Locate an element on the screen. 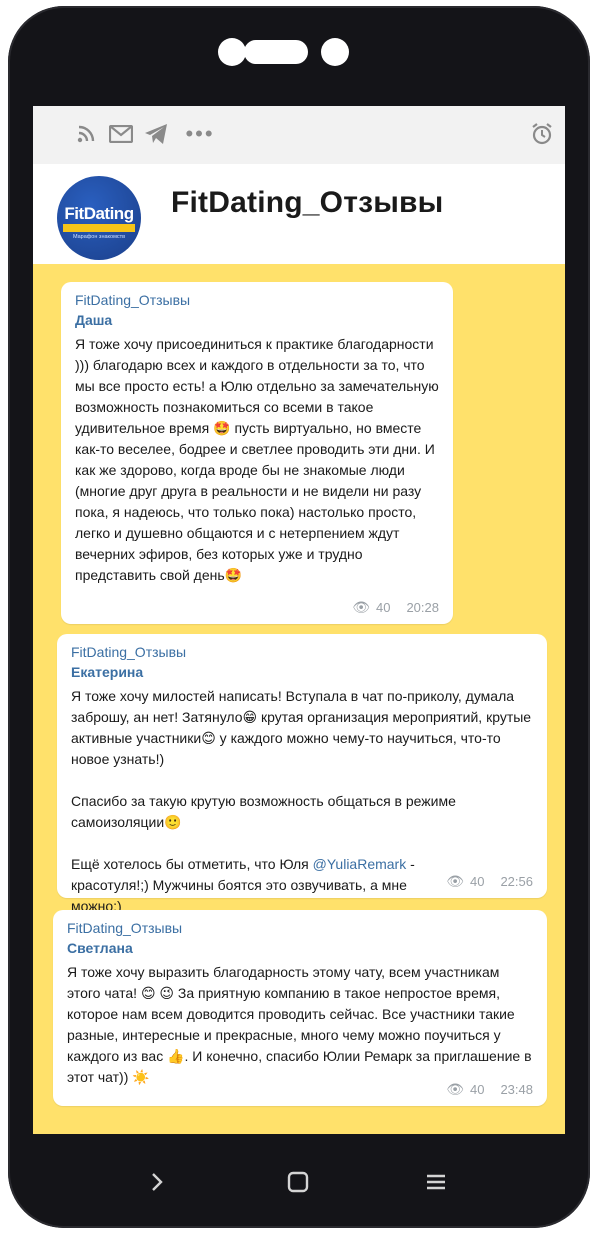  message-author: Екатерина is located at coordinates (302, 672).